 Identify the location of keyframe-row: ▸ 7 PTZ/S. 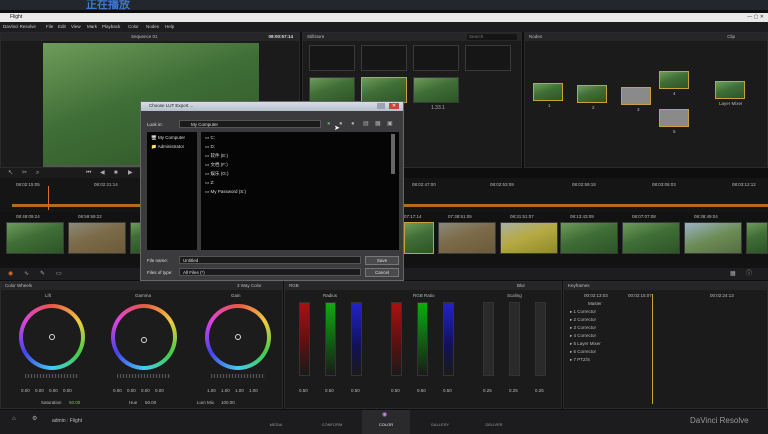
(580, 360).